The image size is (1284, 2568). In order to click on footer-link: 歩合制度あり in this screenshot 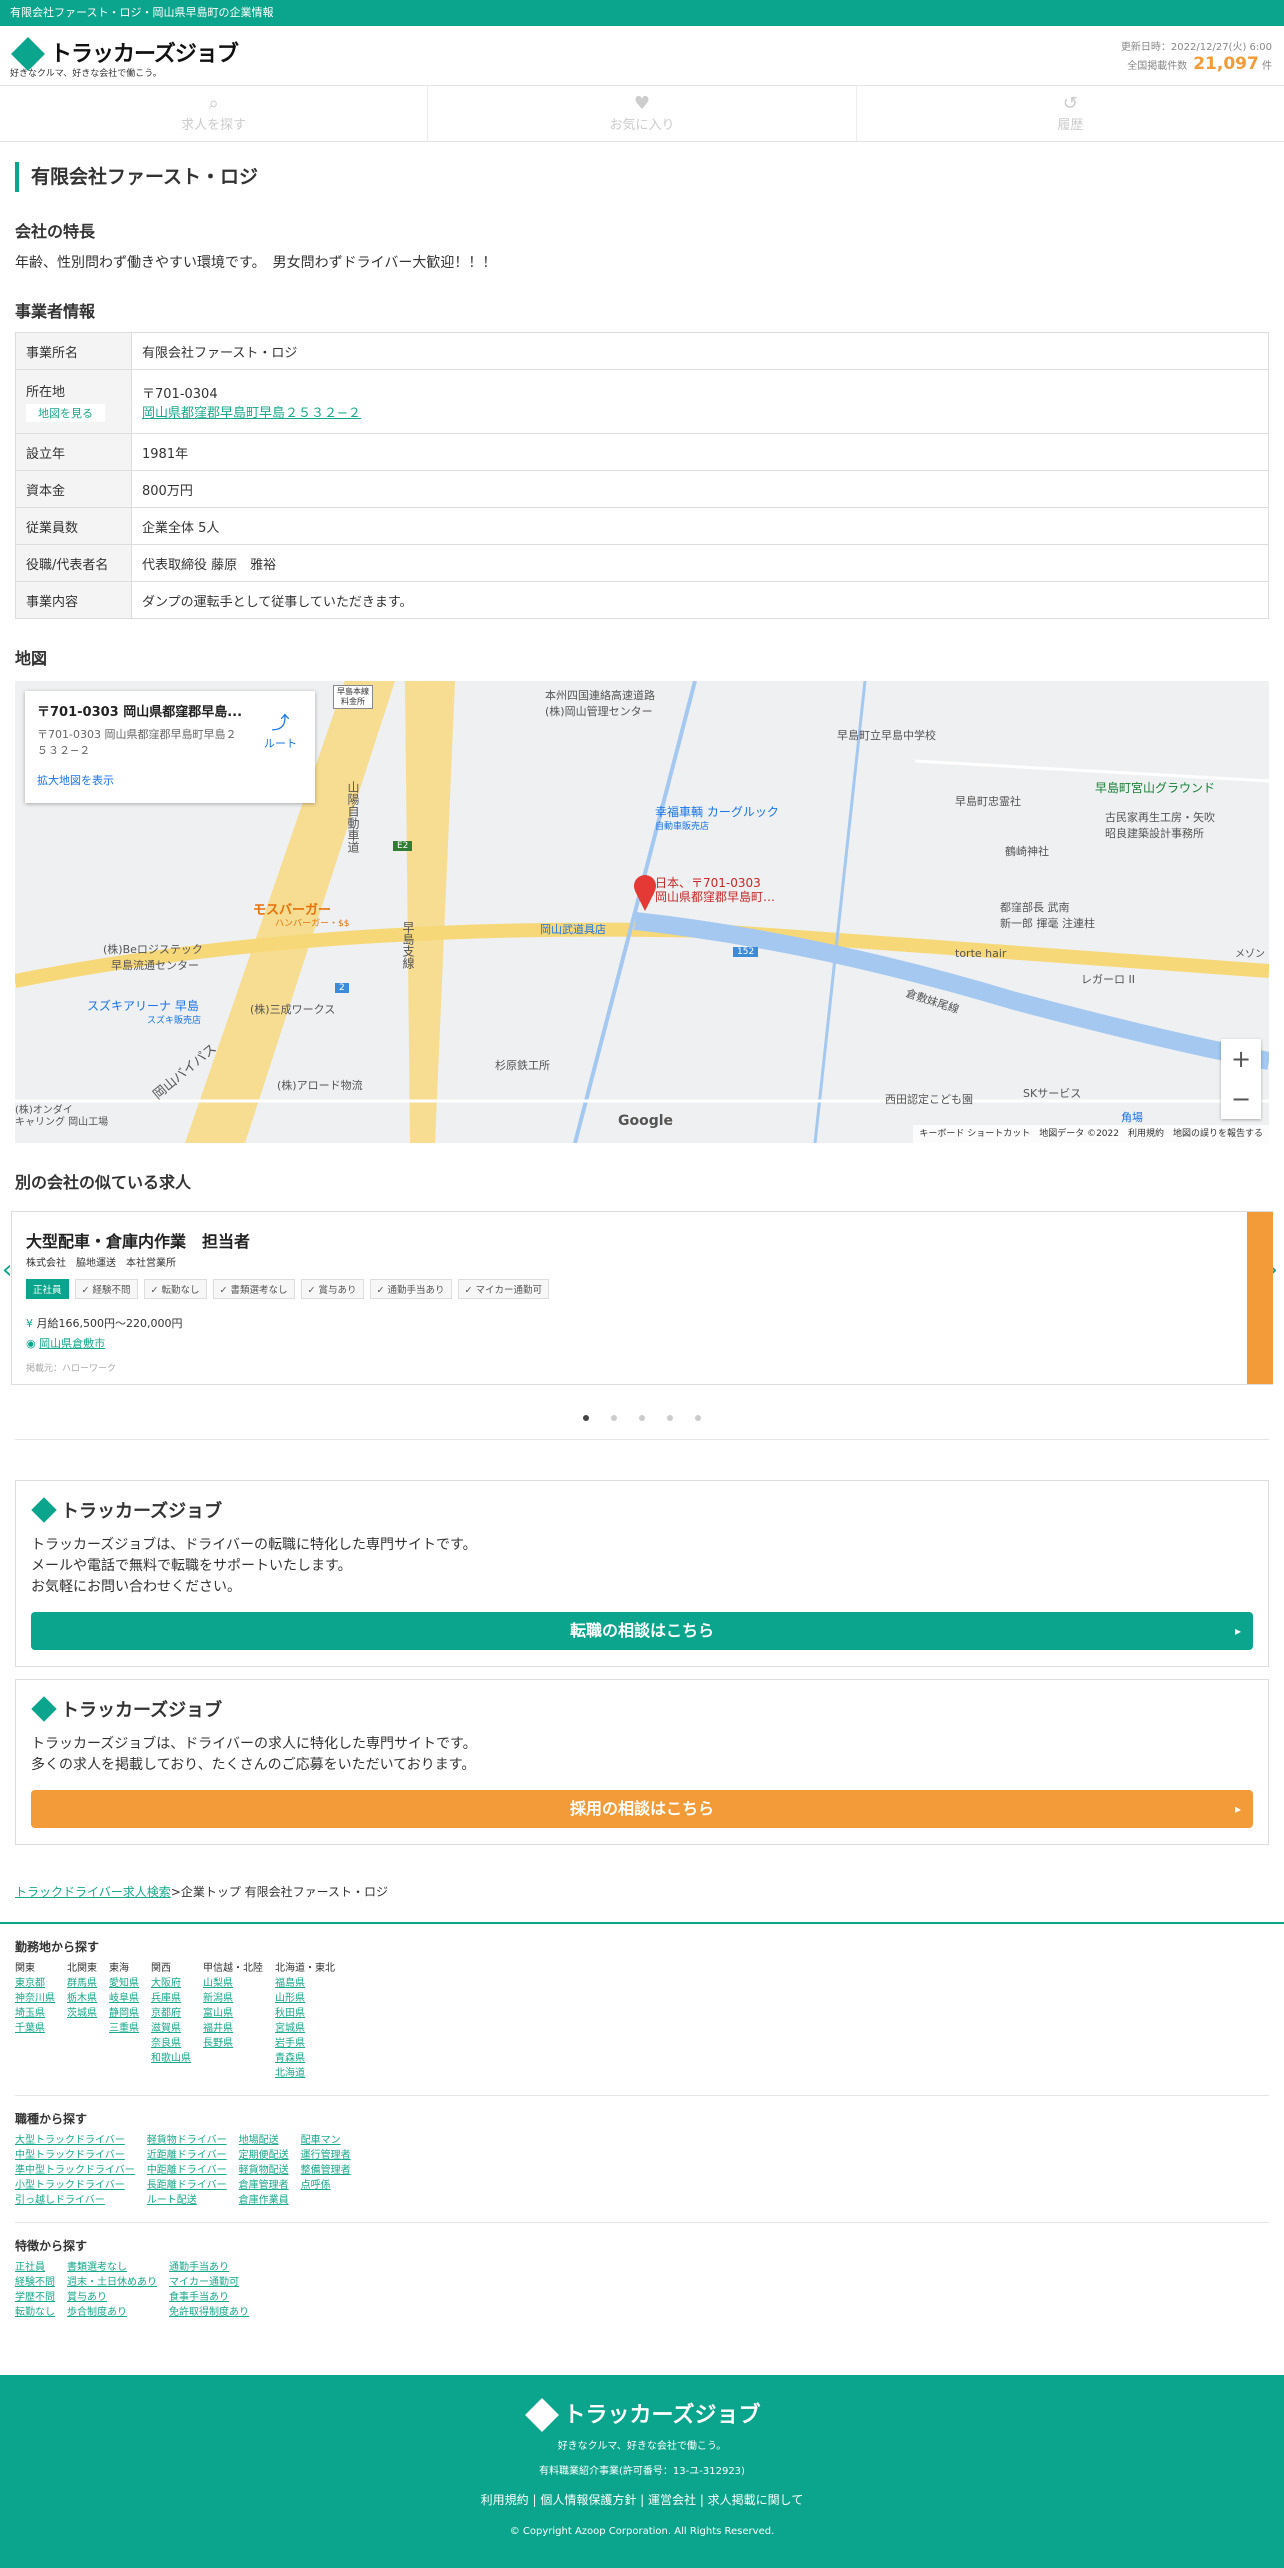, I will do `click(112, 2312)`.